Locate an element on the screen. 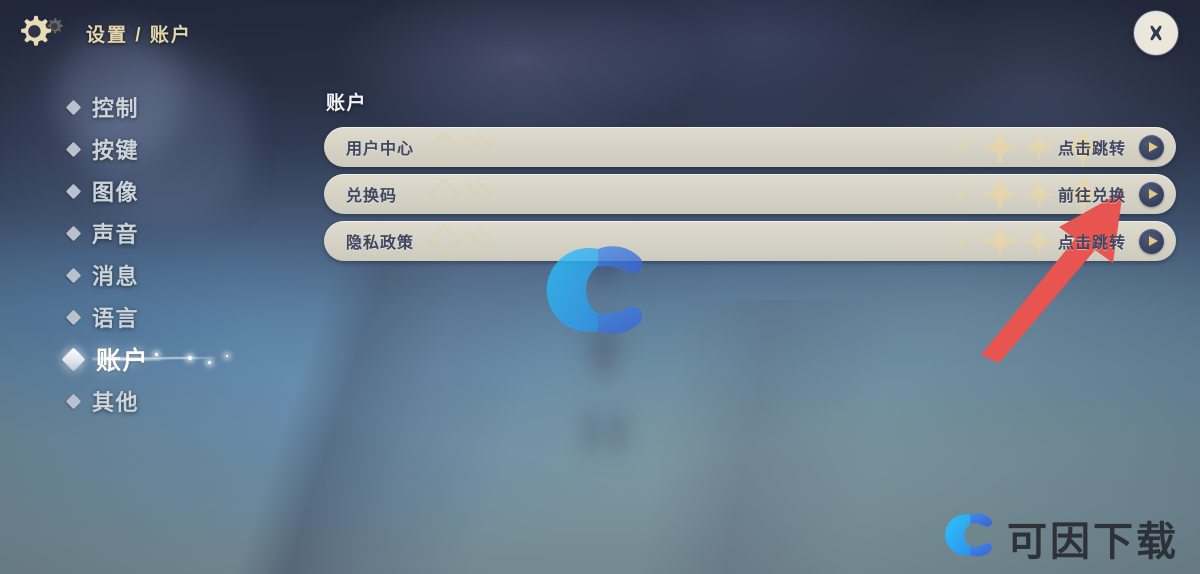 This screenshot has height=574, width=1200. sidebar-item-label: 声音 is located at coordinates (116, 234).